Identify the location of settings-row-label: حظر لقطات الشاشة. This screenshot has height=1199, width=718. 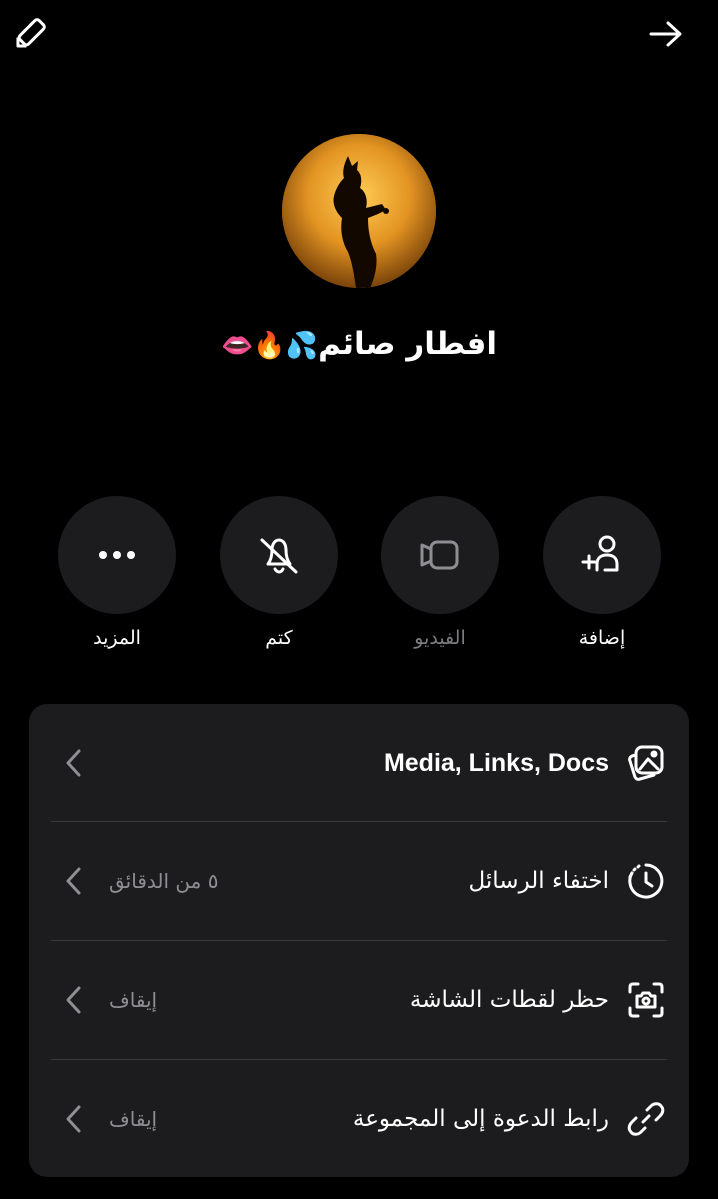
(509, 1000).